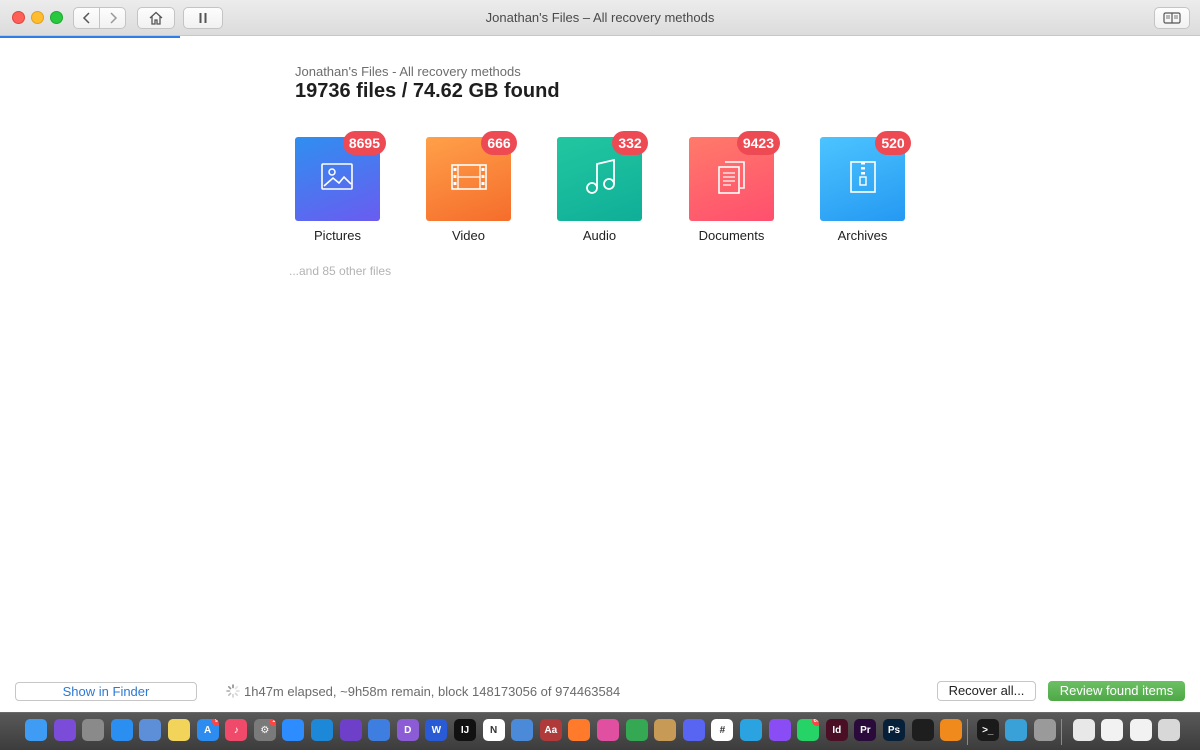 The image size is (1200, 750). I want to click on category-documents: 9423 Documents, so click(734, 187).